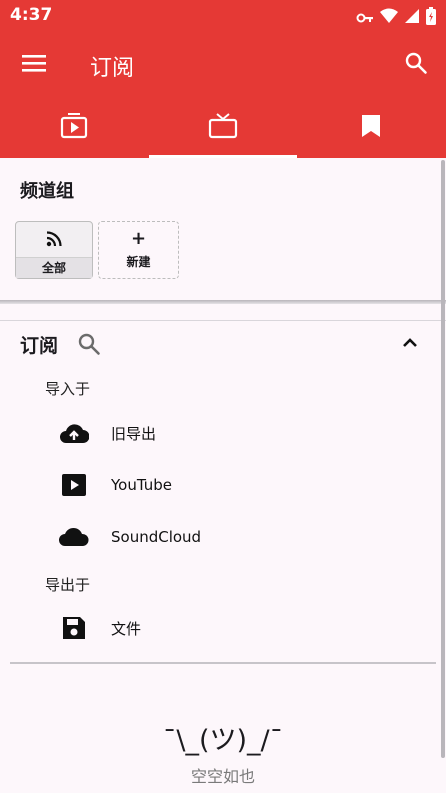 Image resolution: width=446 pixels, height=793 pixels. I want to click on bookmark-icon, so click(371, 128).